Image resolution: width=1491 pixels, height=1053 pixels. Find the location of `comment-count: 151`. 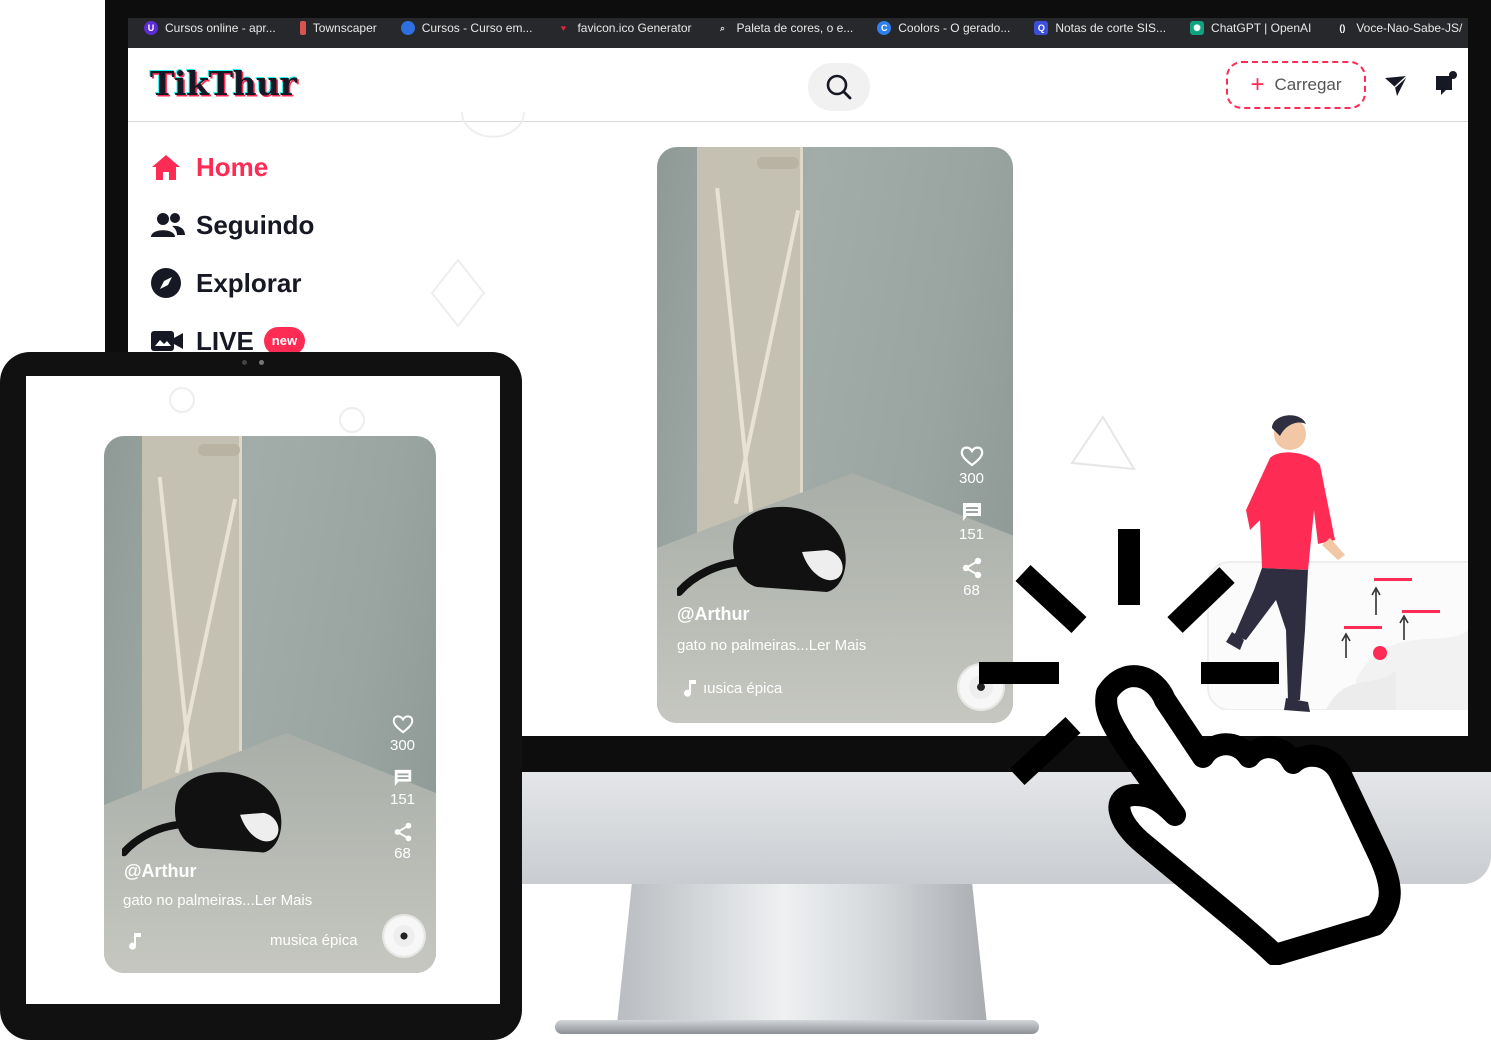

comment-count: 151 is located at coordinates (403, 799).